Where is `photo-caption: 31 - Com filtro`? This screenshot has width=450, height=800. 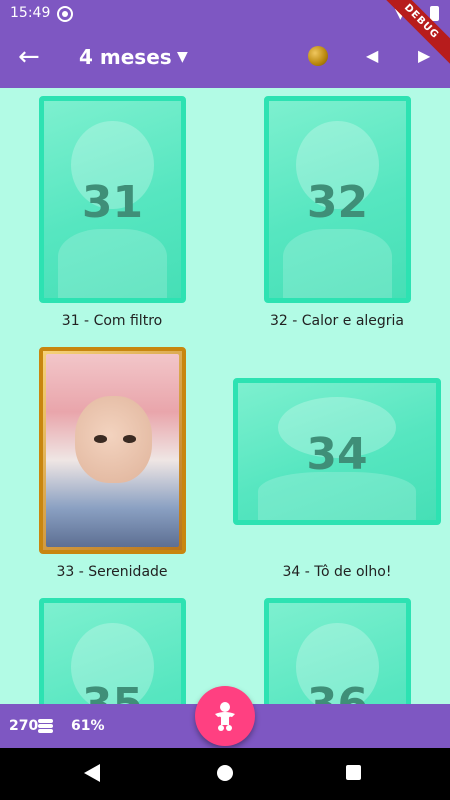 photo-caption: 31 - Com filtro is located at coordinates (112, 321).